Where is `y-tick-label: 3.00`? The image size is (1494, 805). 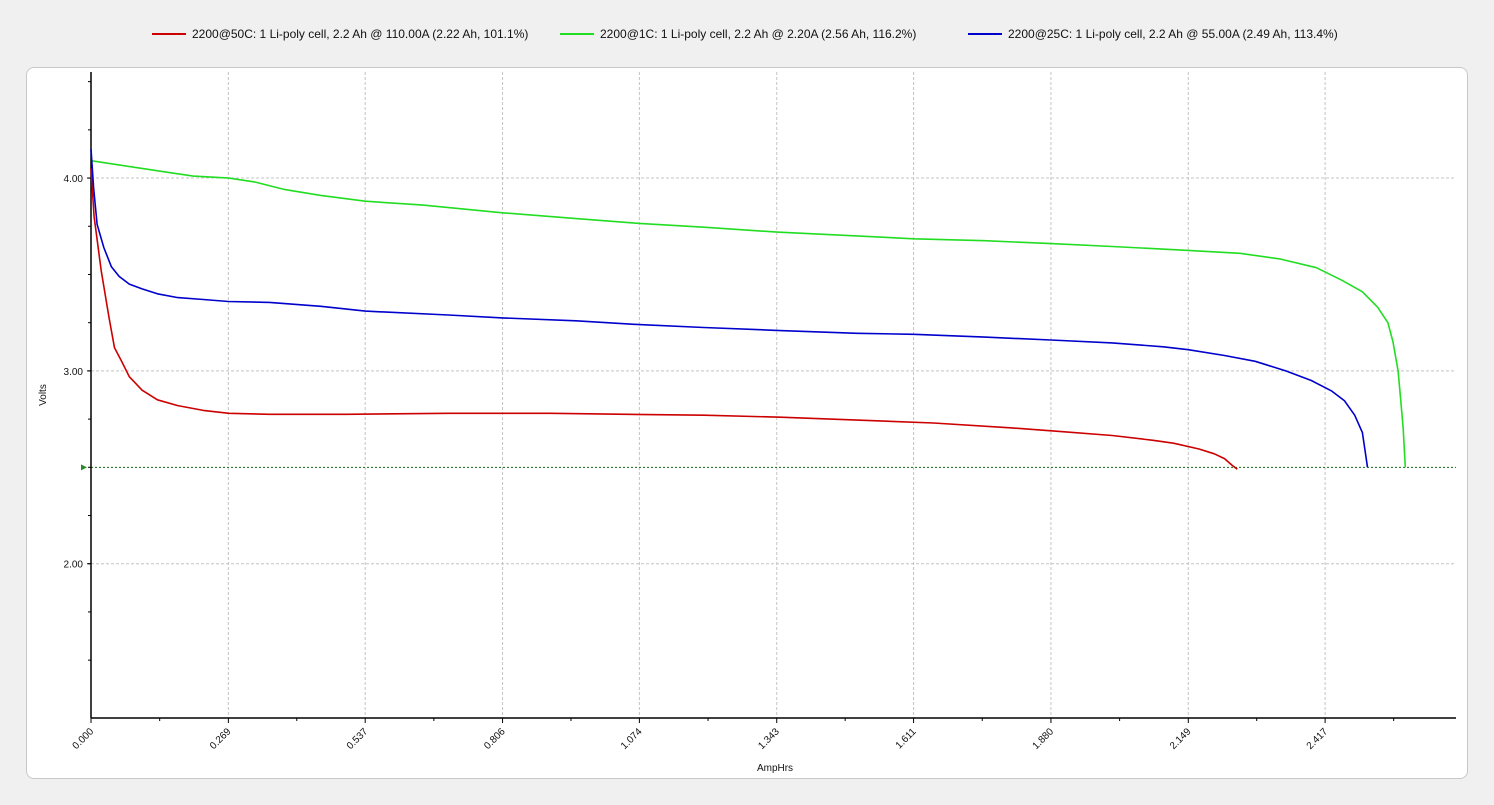
y-tick-label: 3.00 is located at coordinates (74, 372).